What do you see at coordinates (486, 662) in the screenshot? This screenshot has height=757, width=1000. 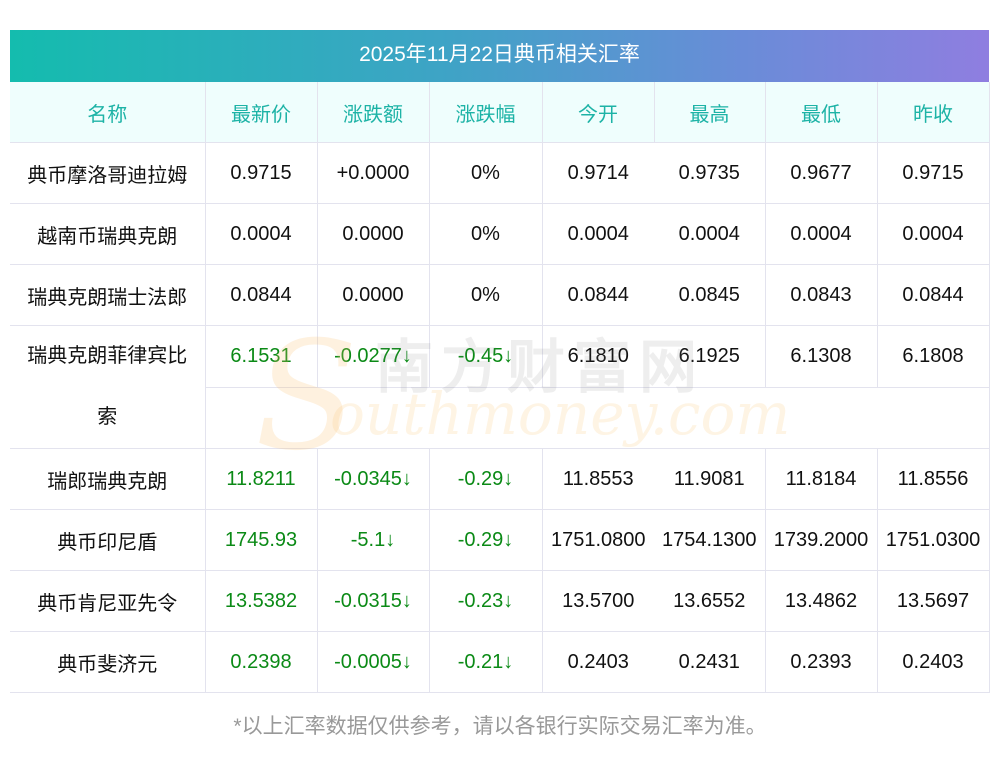 I see `change-percent-cell: -0.21↓` at bounding box center [486, 662].